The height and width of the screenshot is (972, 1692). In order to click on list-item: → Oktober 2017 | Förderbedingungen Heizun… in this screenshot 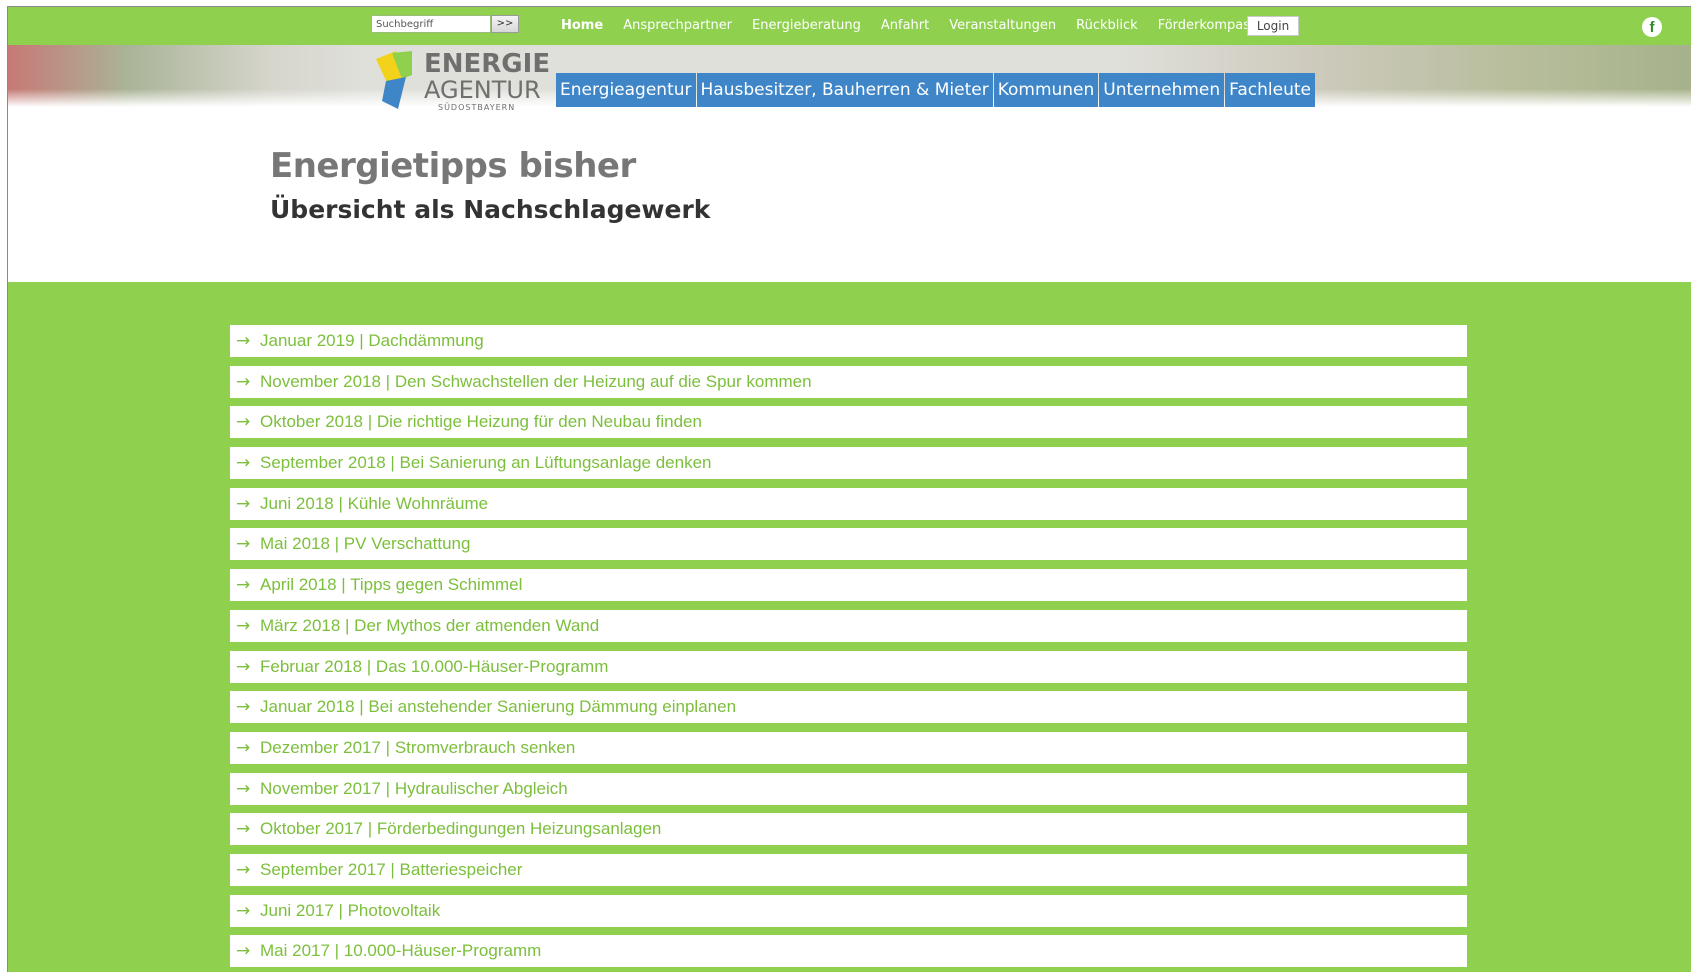, I will do `click(848, 829)`.